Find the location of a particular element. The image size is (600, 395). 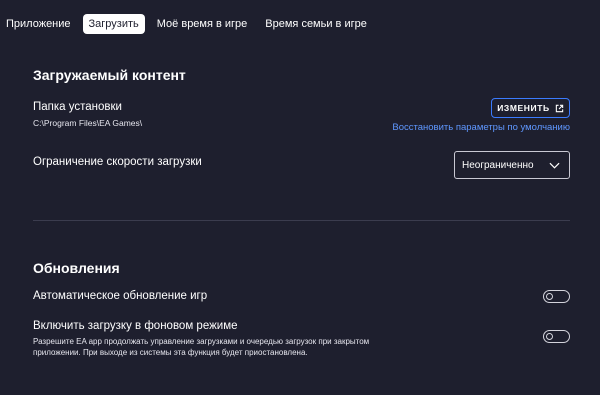

chevron-down-icon is located at coordinates (554, 165).